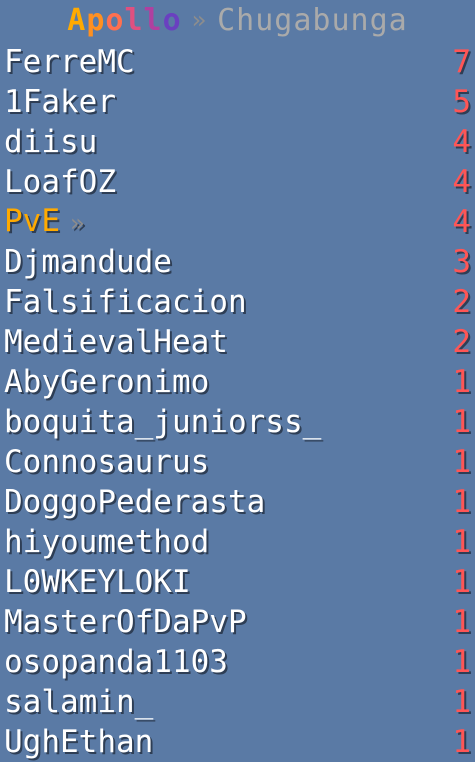 The image size is (475, 762). What do you see at coordinates (237, 62) in the screenshot?
I see `scoreboard-row: FerreMC 7` at bounding box center [237, 62].